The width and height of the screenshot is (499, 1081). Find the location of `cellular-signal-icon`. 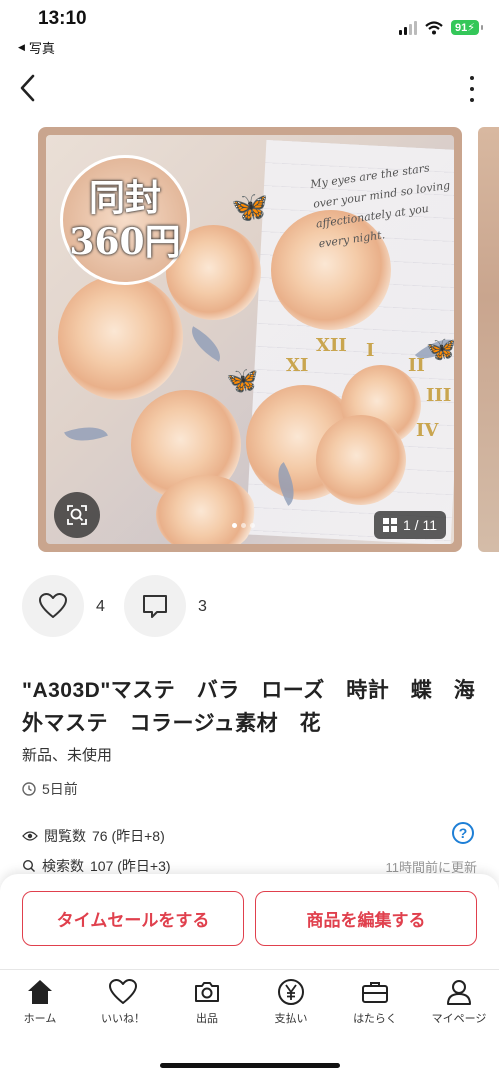

cellular-signal-icon is located at coordinates (408, 27).